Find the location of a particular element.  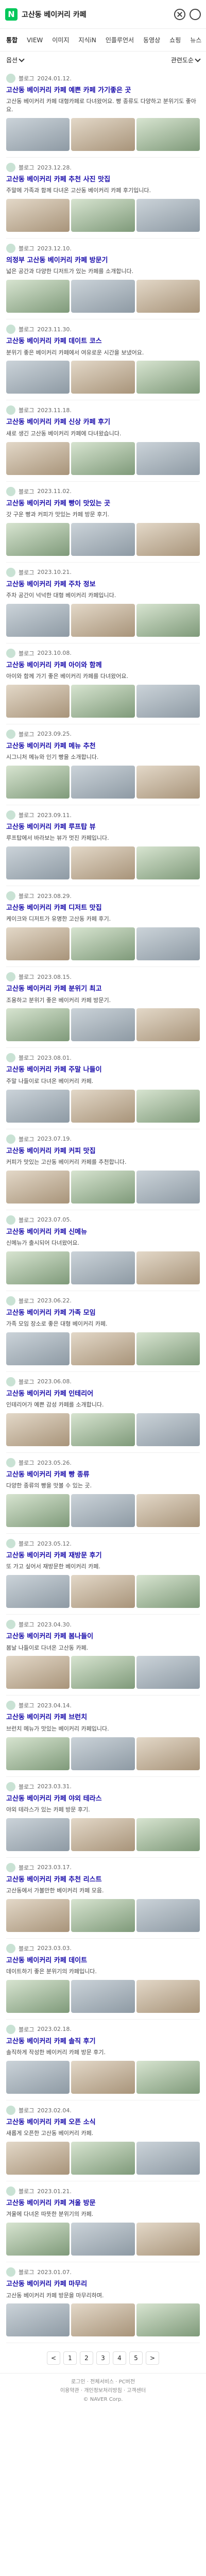

page-button: 5 is located at coordinates (136, 2358).